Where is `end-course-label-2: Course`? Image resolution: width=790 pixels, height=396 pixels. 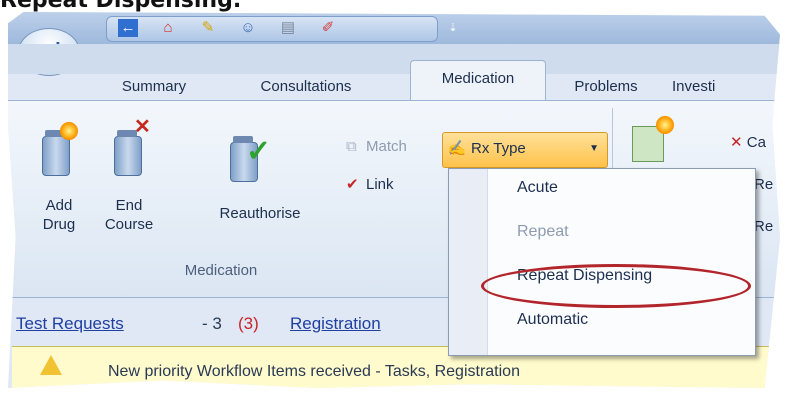
end-course-label-2: Course is located at coordinates (129, 224).